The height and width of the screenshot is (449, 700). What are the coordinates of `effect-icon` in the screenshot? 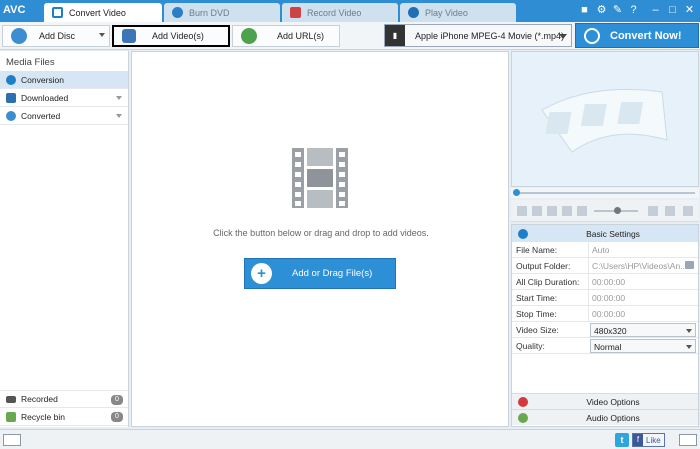 It's located at (670, 211).